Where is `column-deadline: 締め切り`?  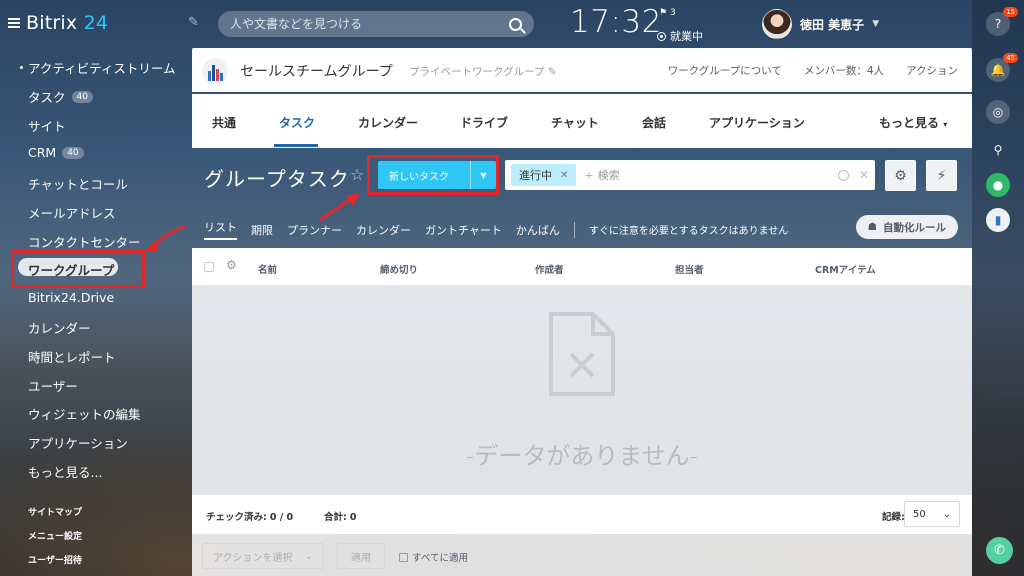 column-deadline: 締め切り is located at coordinates (399, 269).